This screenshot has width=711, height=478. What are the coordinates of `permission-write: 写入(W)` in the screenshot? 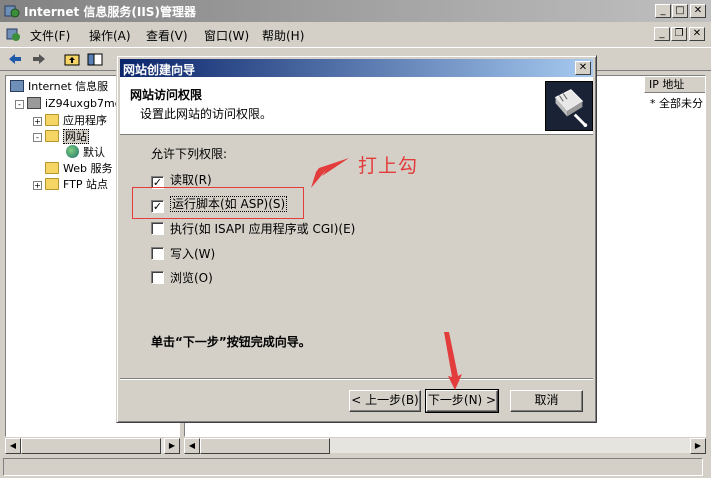 It's located at (183, 254).